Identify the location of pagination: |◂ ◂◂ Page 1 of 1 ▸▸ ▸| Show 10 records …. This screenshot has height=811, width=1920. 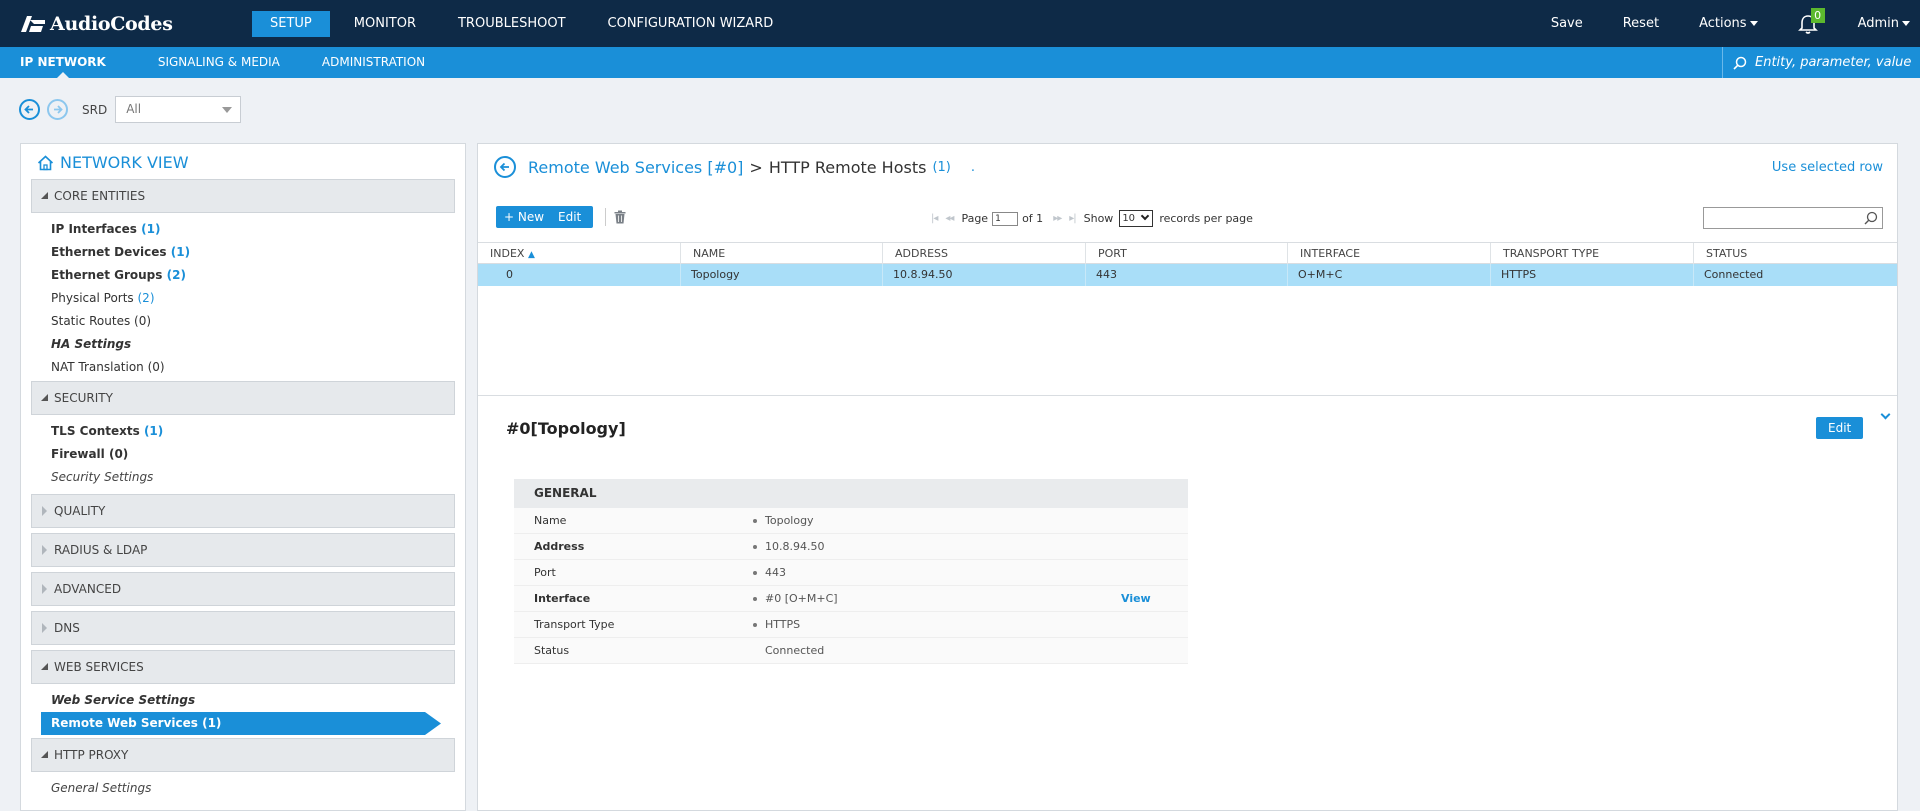
(1092, 218).